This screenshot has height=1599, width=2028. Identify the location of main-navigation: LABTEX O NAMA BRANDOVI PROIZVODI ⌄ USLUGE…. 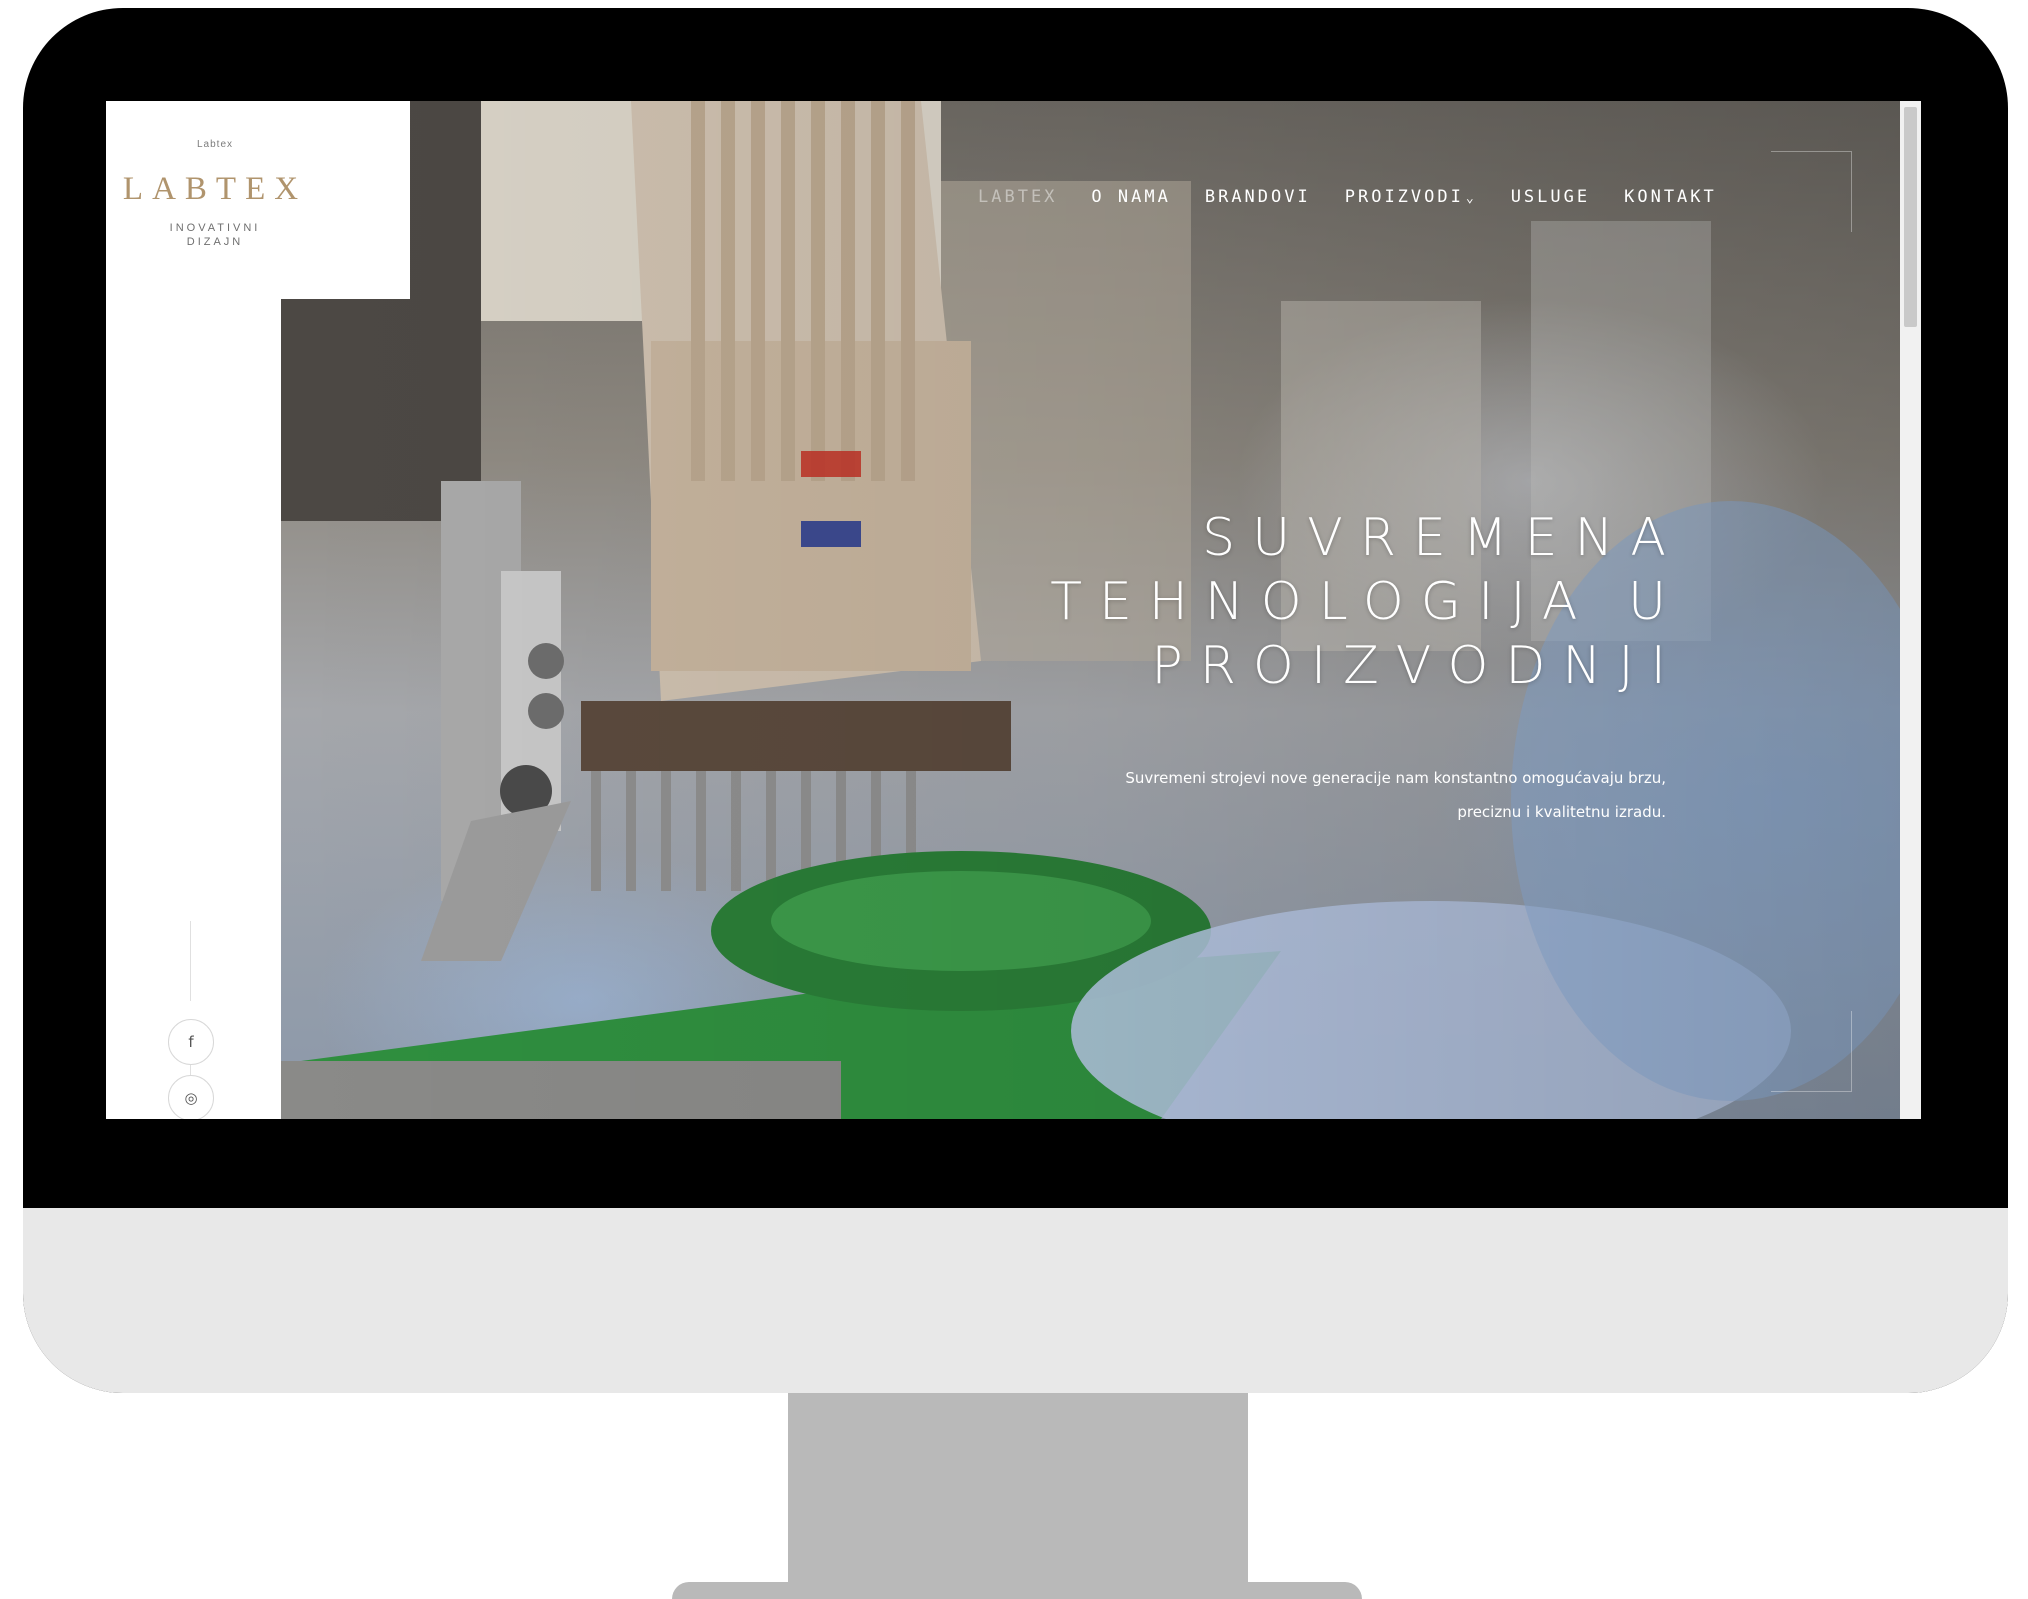
(1347, 197).